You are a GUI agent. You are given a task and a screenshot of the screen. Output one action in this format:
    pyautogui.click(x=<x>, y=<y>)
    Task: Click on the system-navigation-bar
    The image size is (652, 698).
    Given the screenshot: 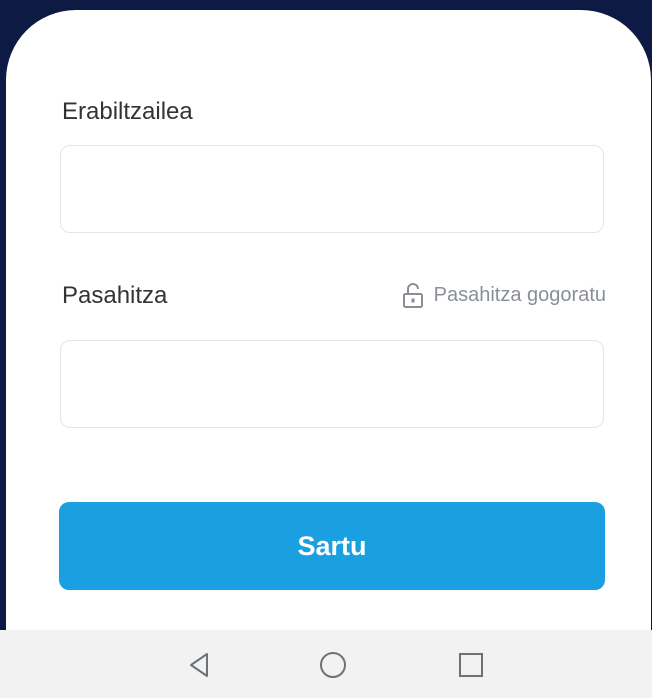 What is the action you would take?
    pyautogui.click(x=326, y=664)
    